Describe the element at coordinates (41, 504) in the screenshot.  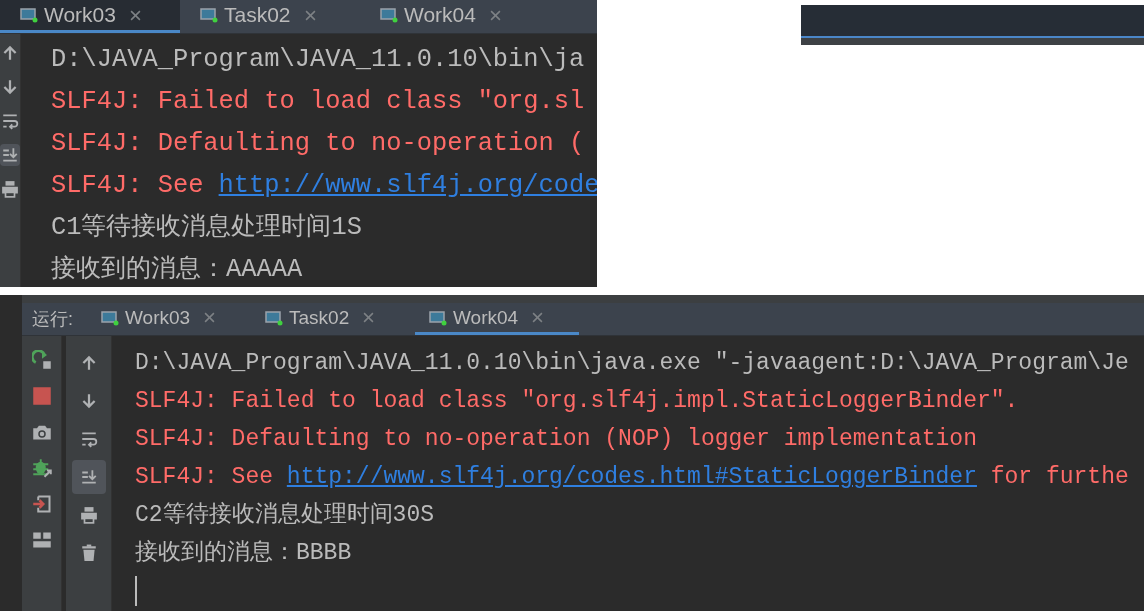
I see `exit-icon` at that location.